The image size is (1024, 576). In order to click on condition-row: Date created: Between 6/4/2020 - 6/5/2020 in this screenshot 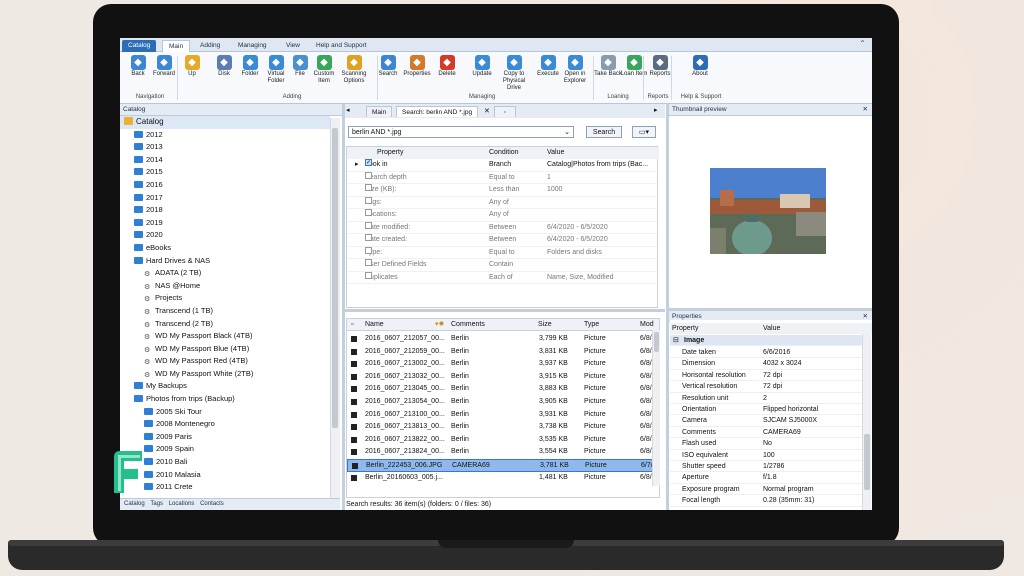, I will do `click(503, 240)`.